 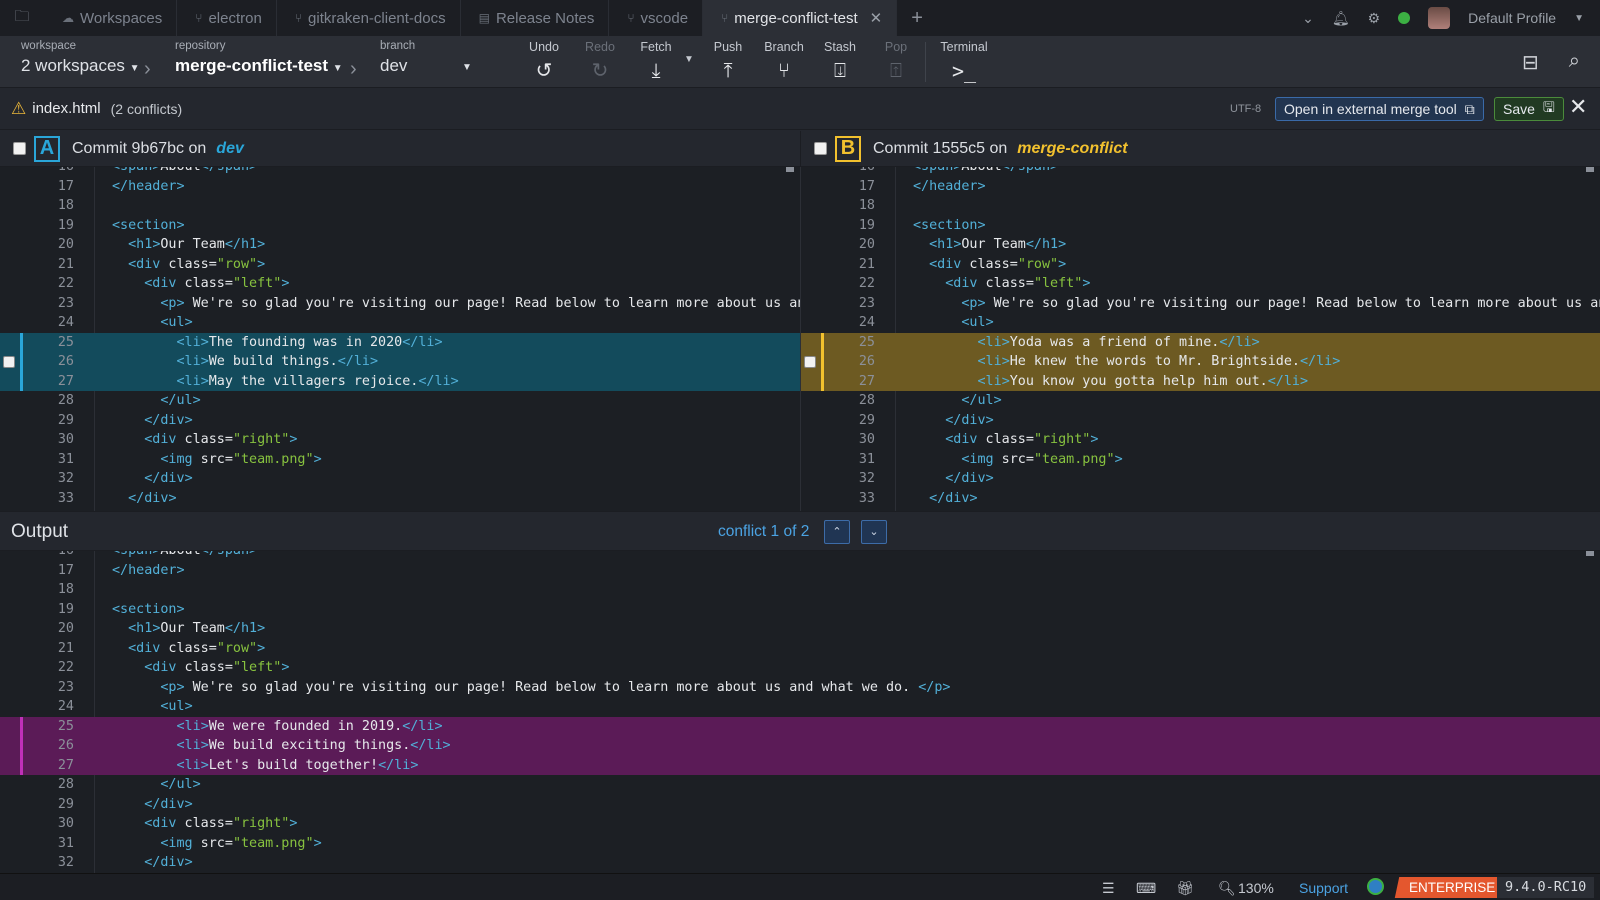 What do you see at coordinates (1200, 226) in the screenshot?
I see `code-line: 19 <section>` at bounding box center [1200, 226].